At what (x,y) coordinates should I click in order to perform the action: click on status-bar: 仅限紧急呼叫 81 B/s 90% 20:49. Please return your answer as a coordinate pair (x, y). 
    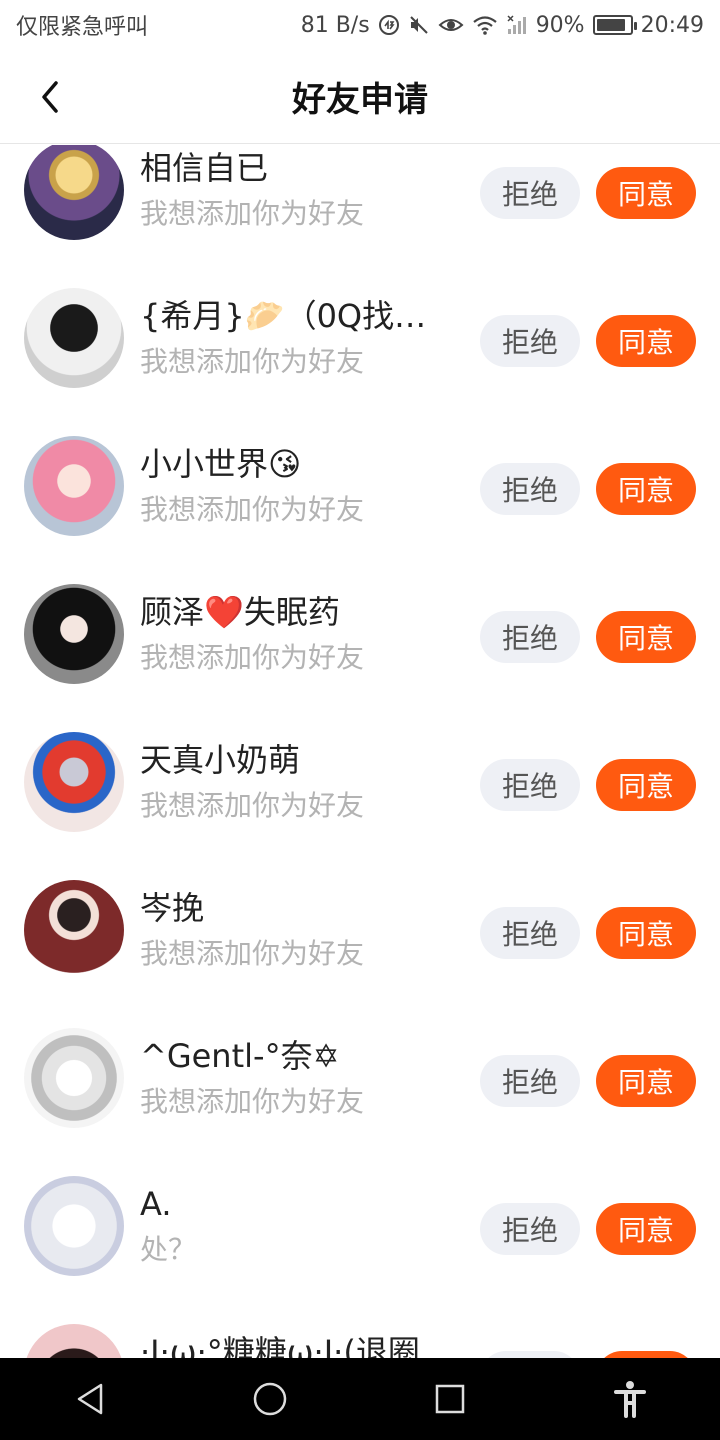
    Looking at the image, I should click on (360, 25).